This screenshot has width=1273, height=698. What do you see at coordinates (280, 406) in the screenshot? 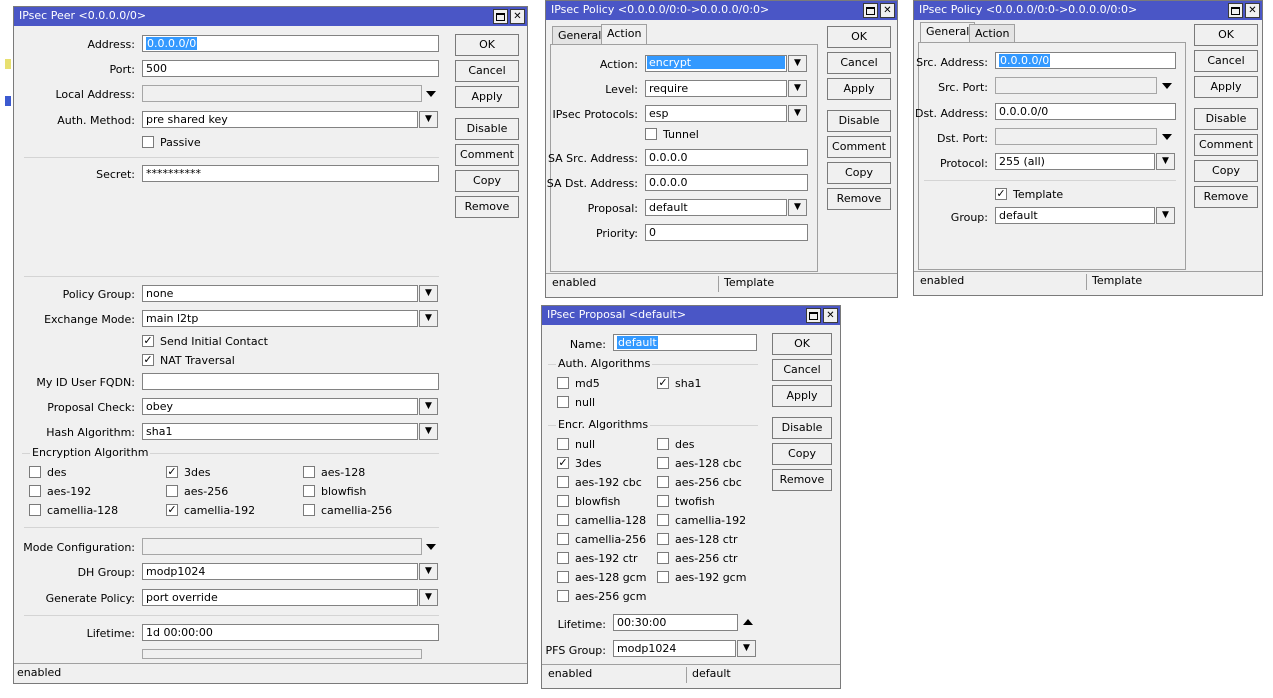
I see `proposal-check-select: obey` at bounding box center [280, 406].